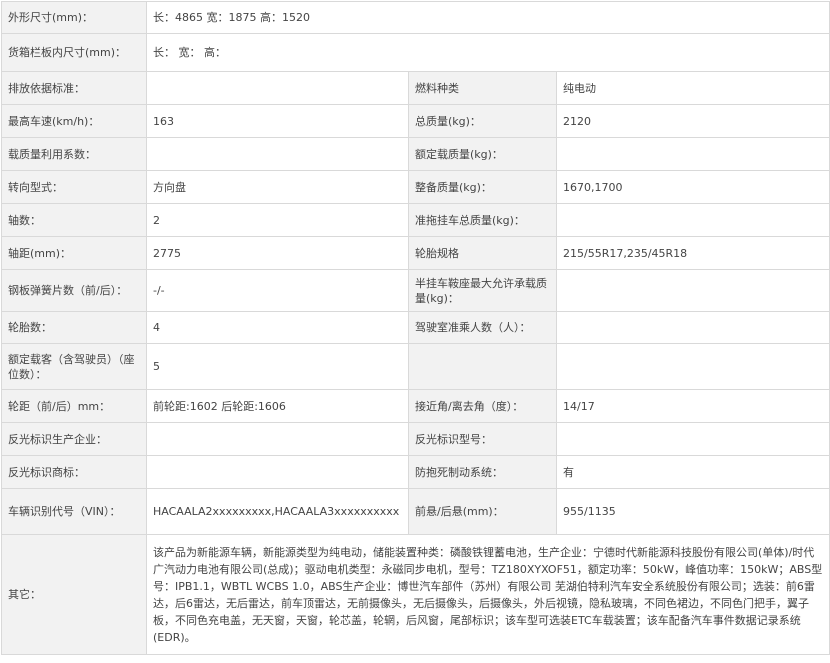  What do you see at coordinates (74, 154) in the screenshot?
I see `spec-label: 载质量利用系数：` at bounding box center [74, 154].